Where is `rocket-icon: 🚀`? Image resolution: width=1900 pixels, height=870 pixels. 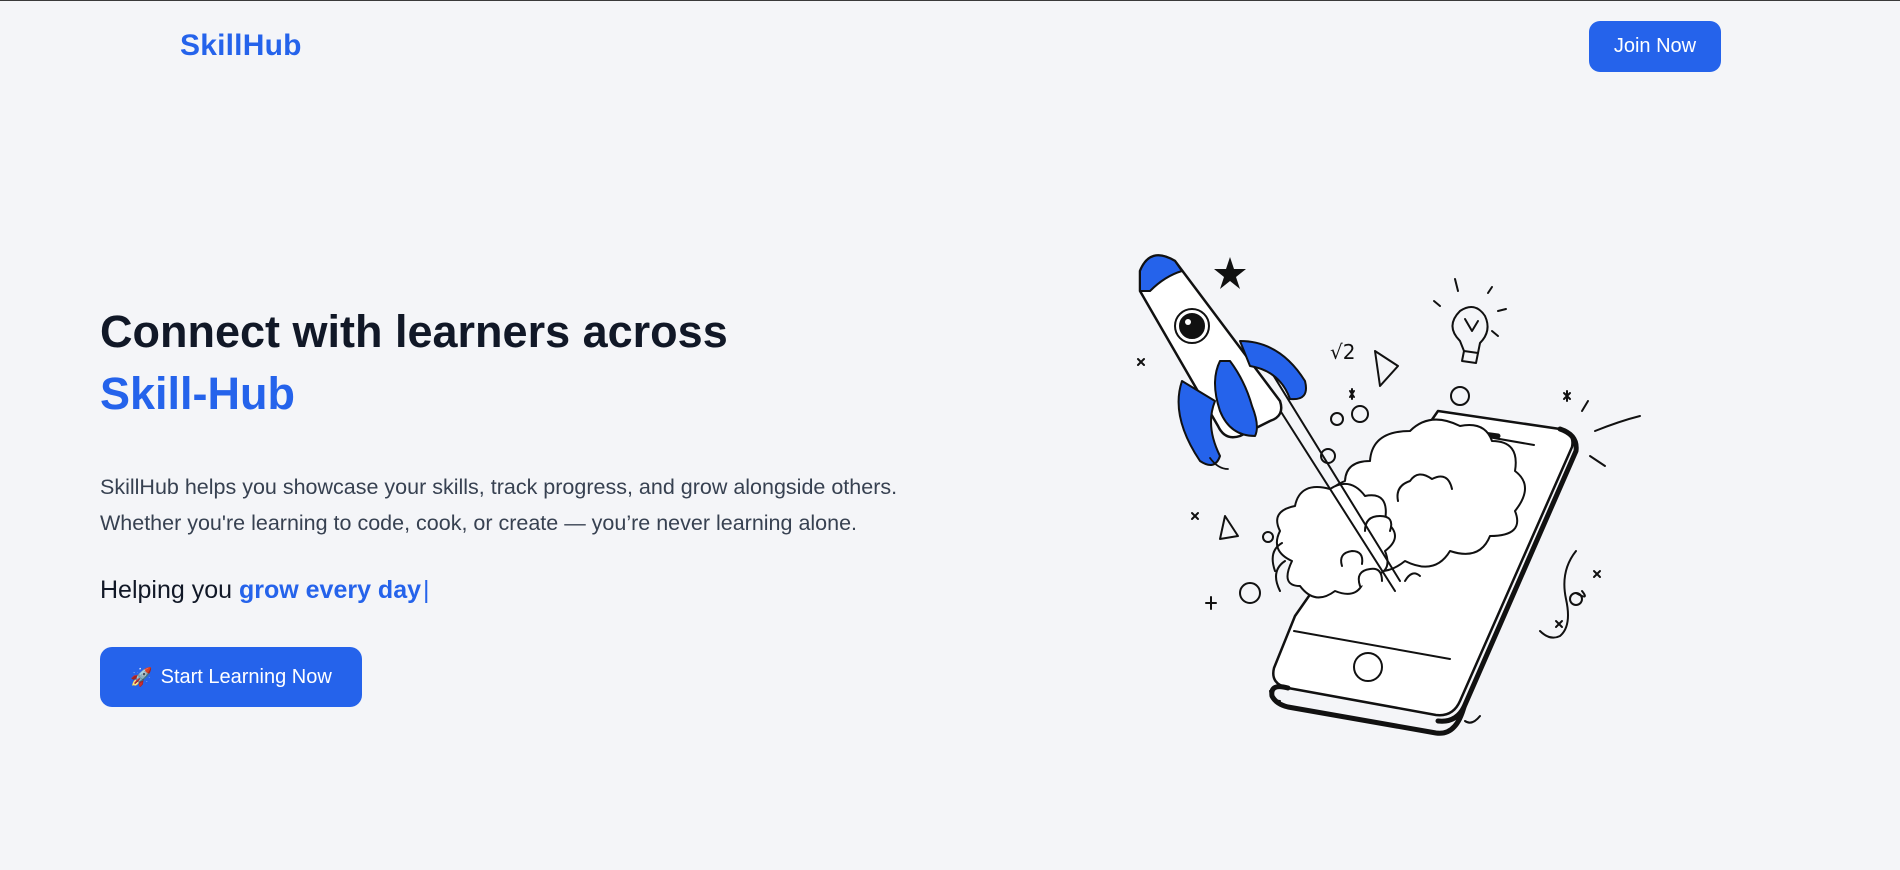
rocket-icon: 🚀 is located at coordinates (141, 676).